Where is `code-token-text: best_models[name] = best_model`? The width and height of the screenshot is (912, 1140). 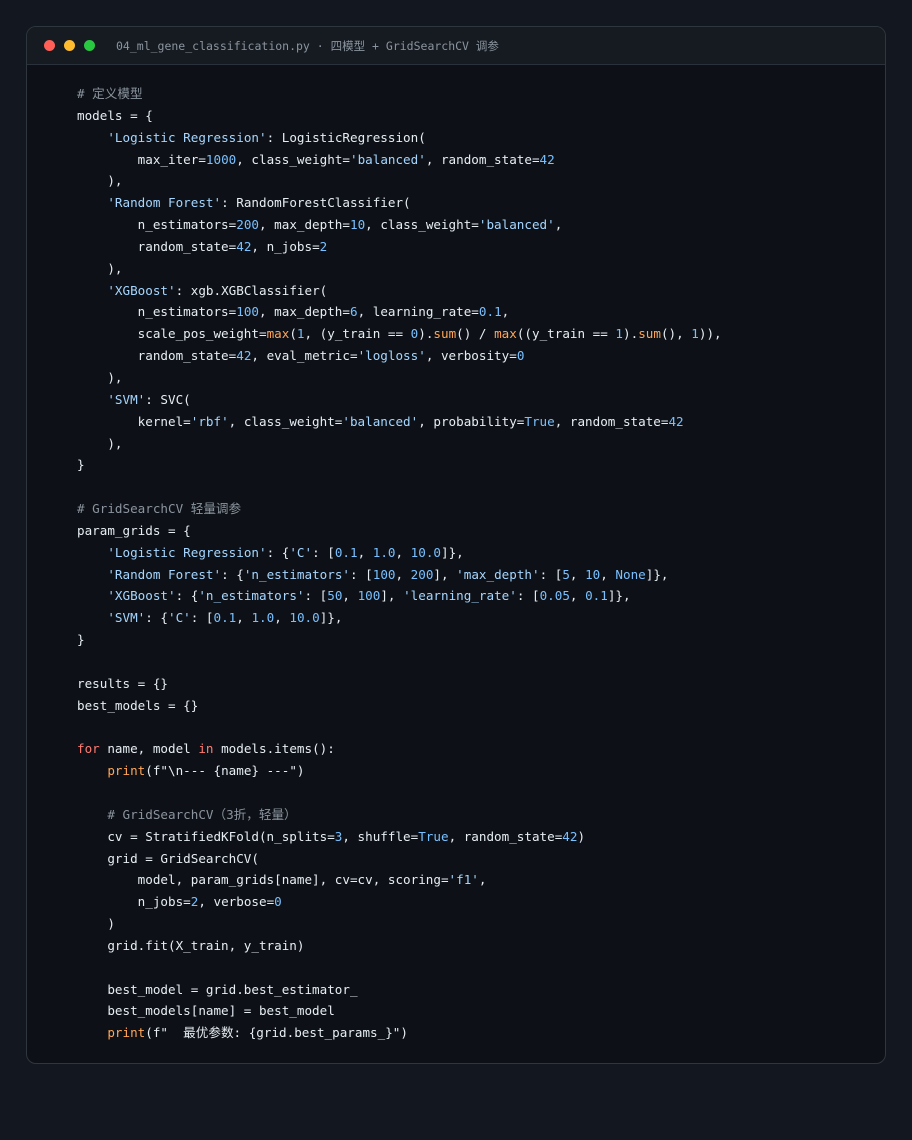
code-token-text: best_models[name] = best_model is located at coordinates (206, 1011).